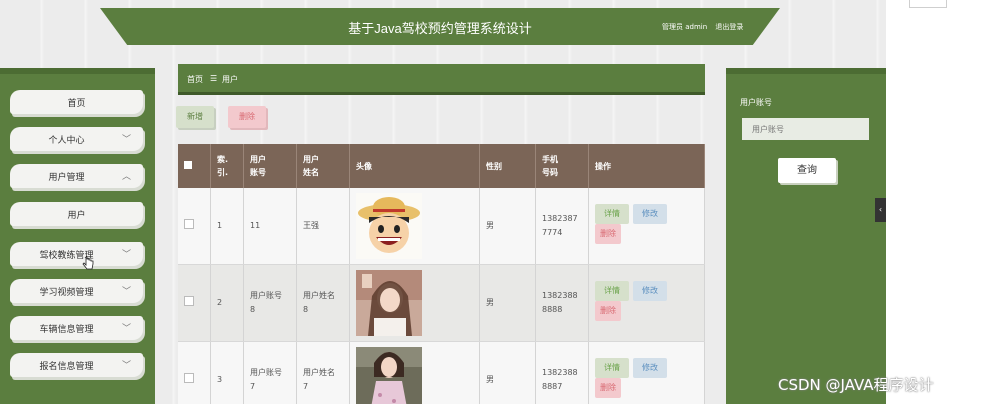  I want to click on column-header-name: 用户 姓名, so click(323, 166).